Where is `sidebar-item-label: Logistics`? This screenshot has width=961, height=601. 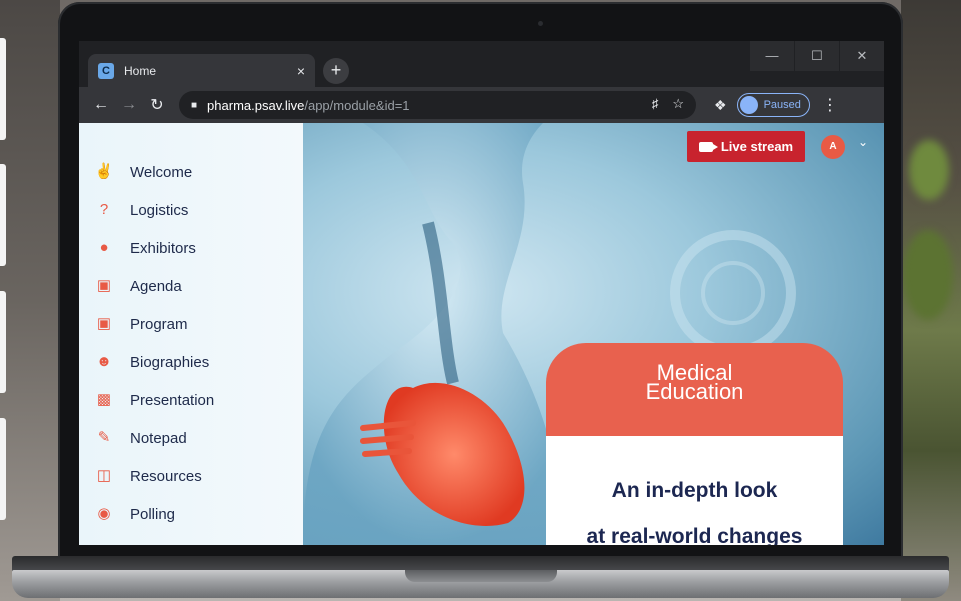 sidebar-item-label: Logistics is located at coordinates (159, 210).